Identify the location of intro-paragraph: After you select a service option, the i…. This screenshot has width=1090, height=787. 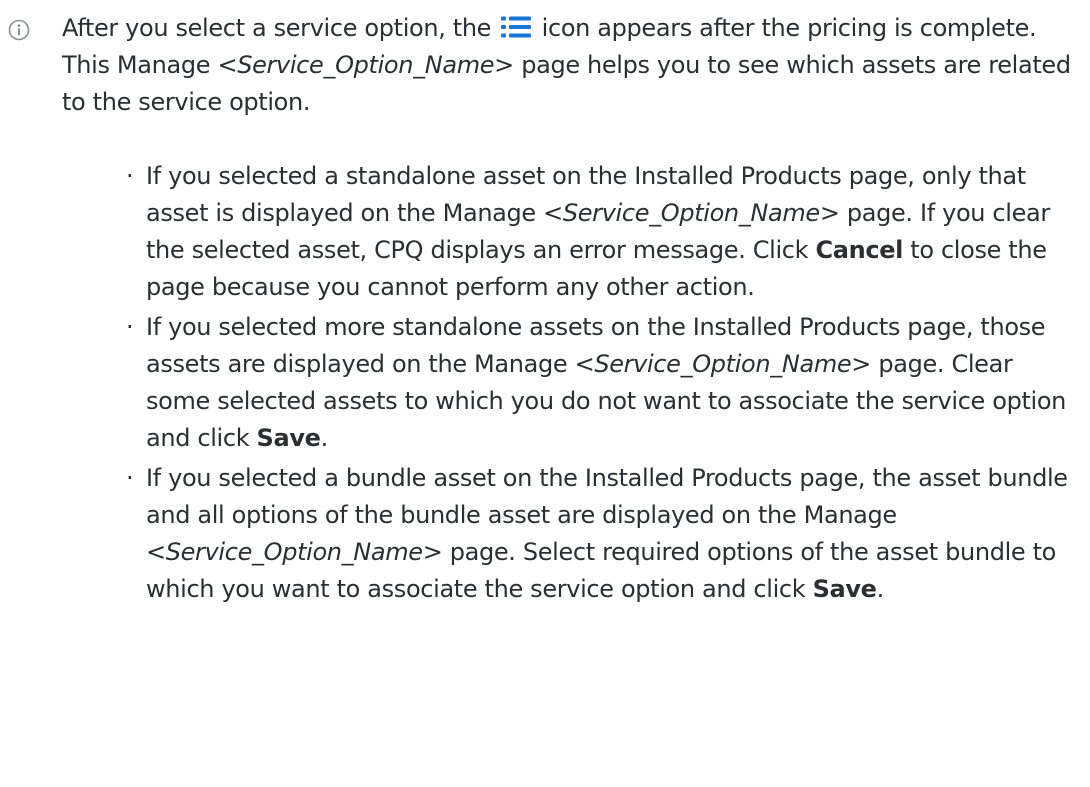
(569, 65).